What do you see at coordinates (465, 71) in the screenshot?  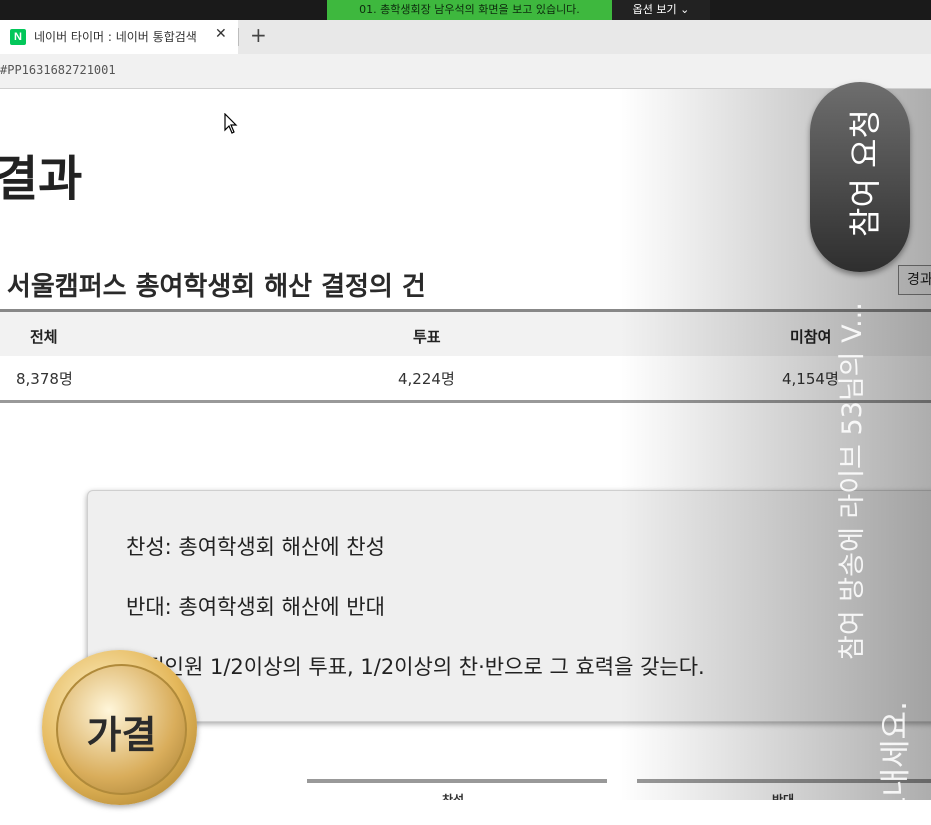 I see `address-bar: #PP1631682721001` at bounding box center [465, 71].